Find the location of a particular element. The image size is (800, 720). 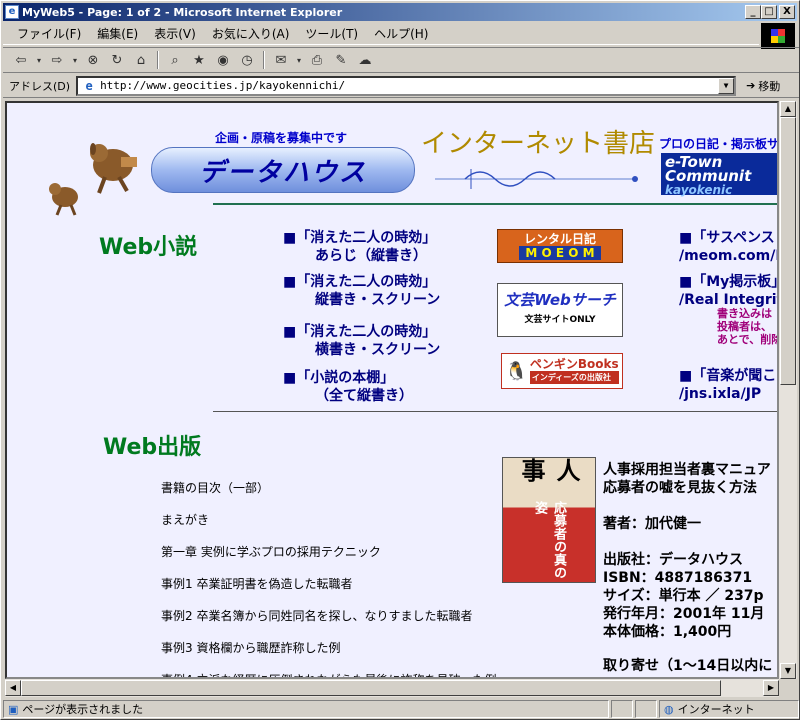

scroll-down-arrow-icon: ▼ is located at coordinates (788, 671).